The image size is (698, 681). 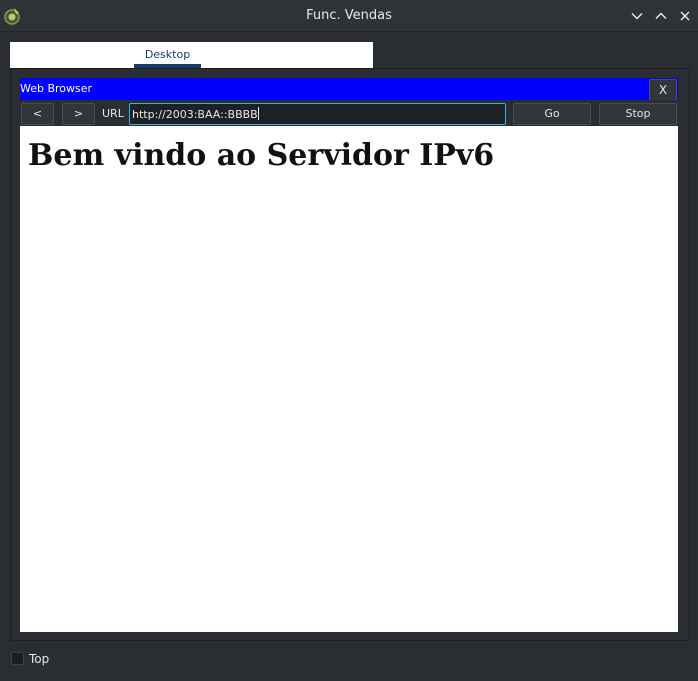 I want to click on tab-desktop-label: Desktop, so click(x=167, y=54).